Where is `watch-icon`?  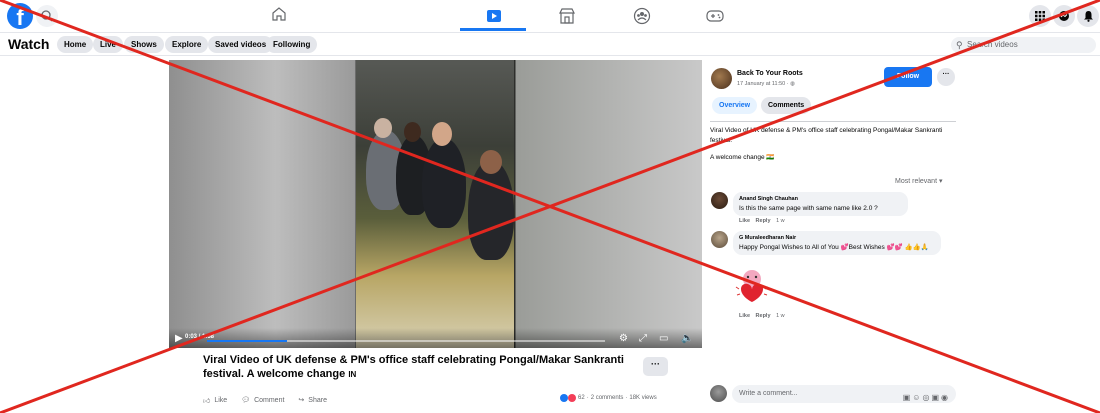
watch-icon is located at coordinates (494, 16).